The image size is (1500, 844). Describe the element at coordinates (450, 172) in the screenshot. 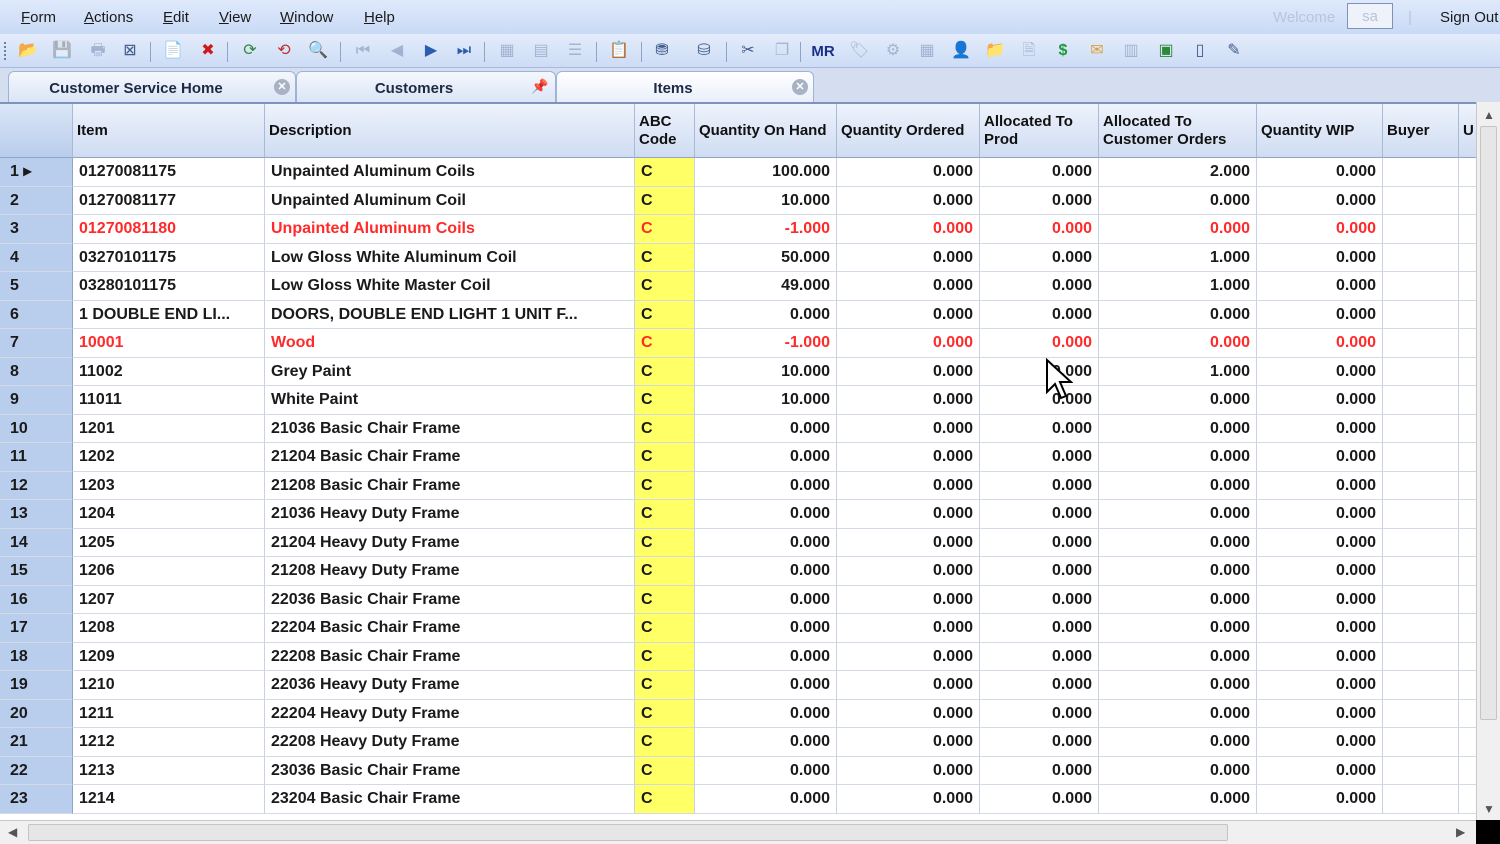

I see `cell-desc: Unpainted Aluminum Coils` at that location.